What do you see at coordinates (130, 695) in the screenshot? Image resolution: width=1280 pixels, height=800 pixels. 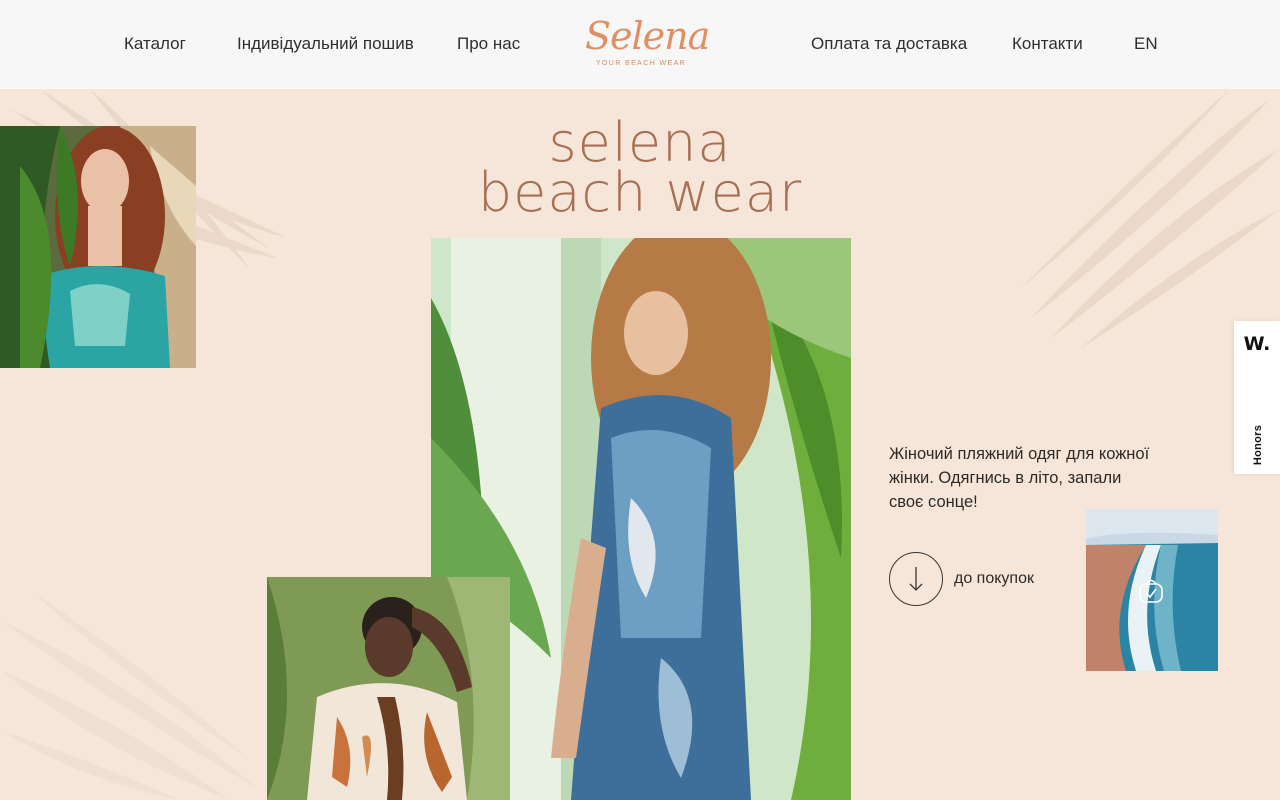 I see `palm-leaf-decoration-left-bottom` at bounding box center [130, 695].